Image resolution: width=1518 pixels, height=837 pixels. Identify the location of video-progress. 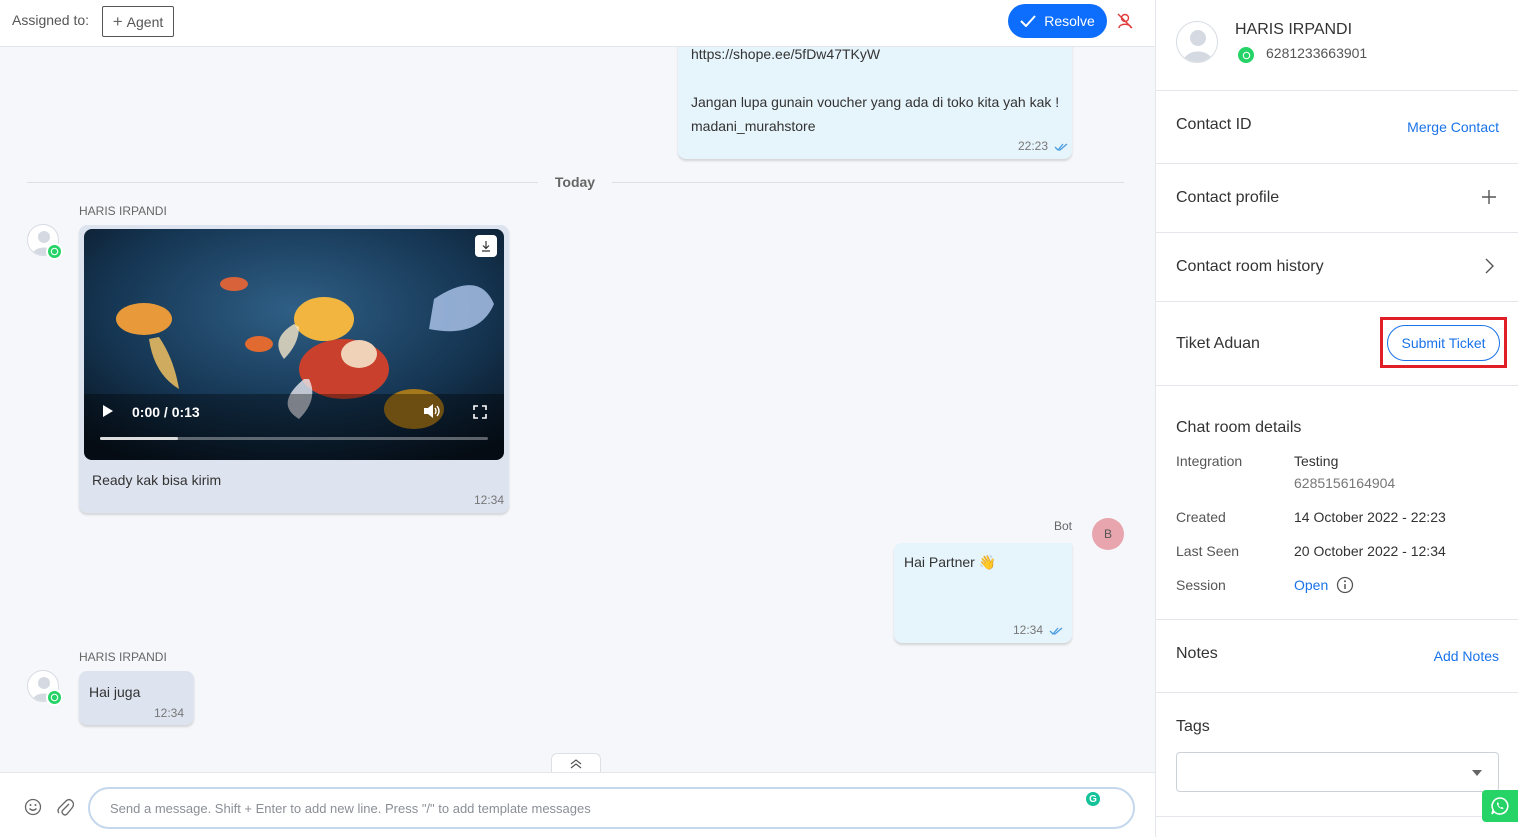
(139, 438).